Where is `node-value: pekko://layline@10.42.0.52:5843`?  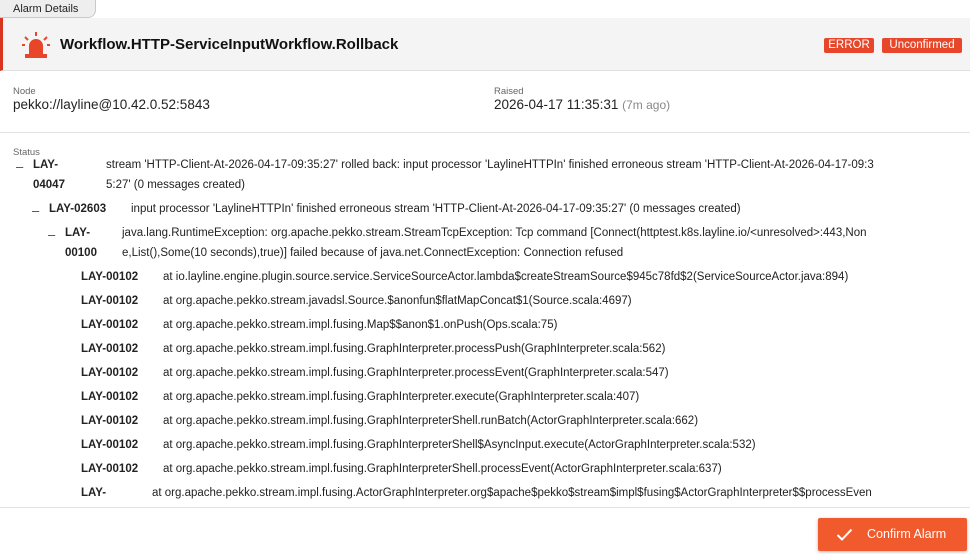
node-value: pekko://layline@10.42.0.52:5843 is located at coordinates (111, 104).